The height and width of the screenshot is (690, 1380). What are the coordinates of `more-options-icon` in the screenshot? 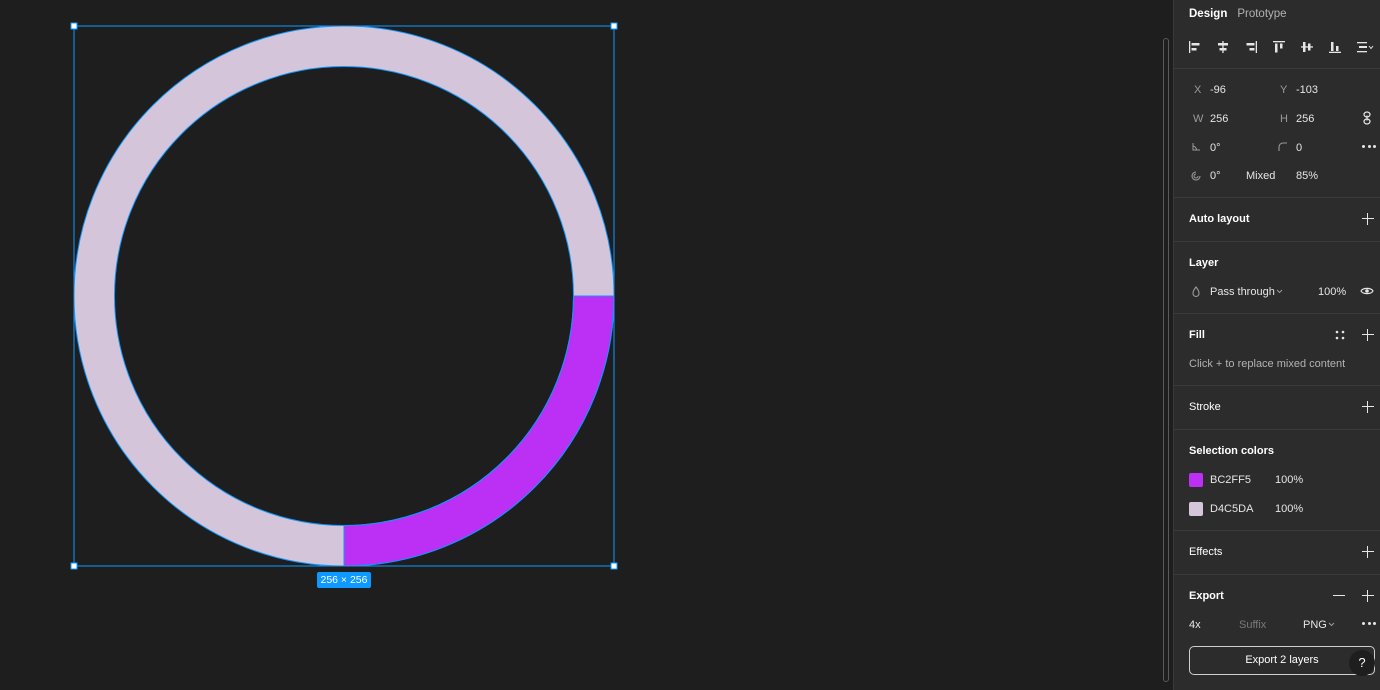 It's located at (1369, 147).